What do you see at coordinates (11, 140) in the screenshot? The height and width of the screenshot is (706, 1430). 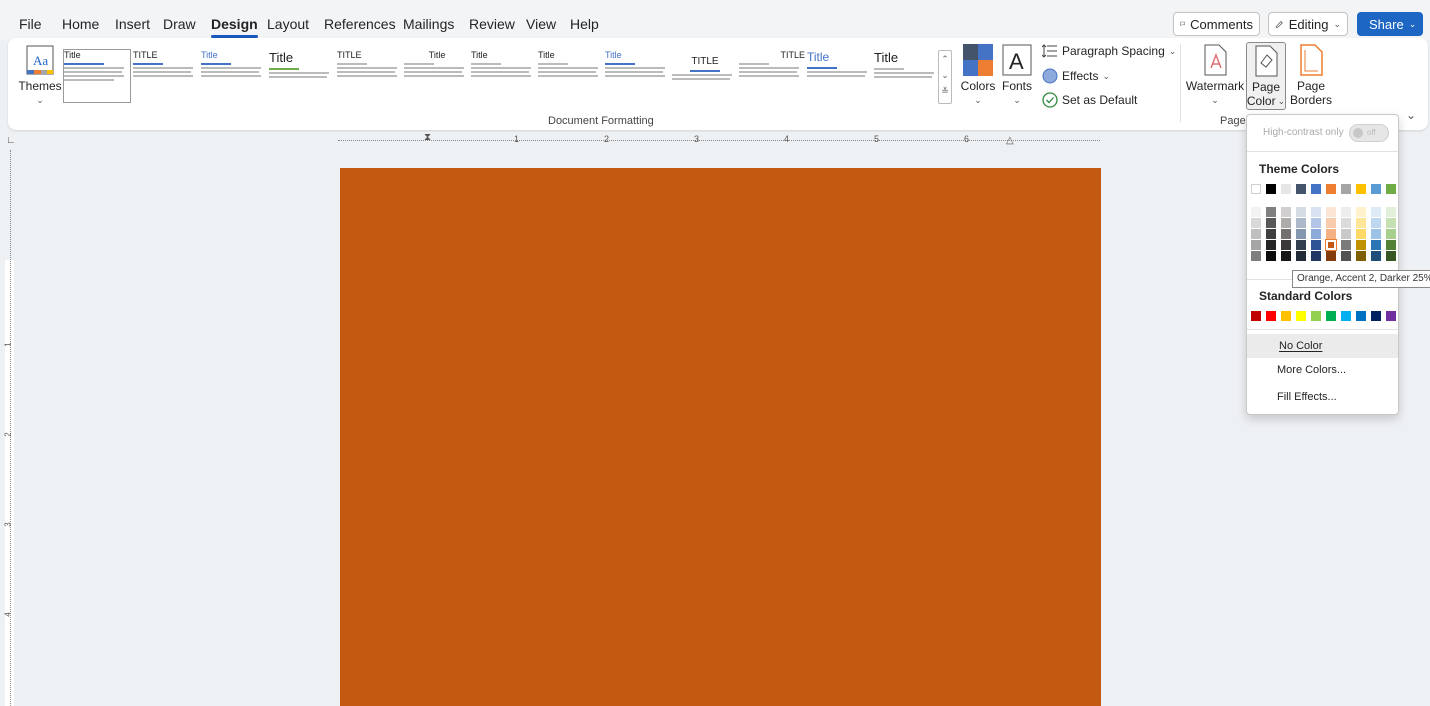 I see `tab-selector-icon: ∟` at bounding box center [11, 140].